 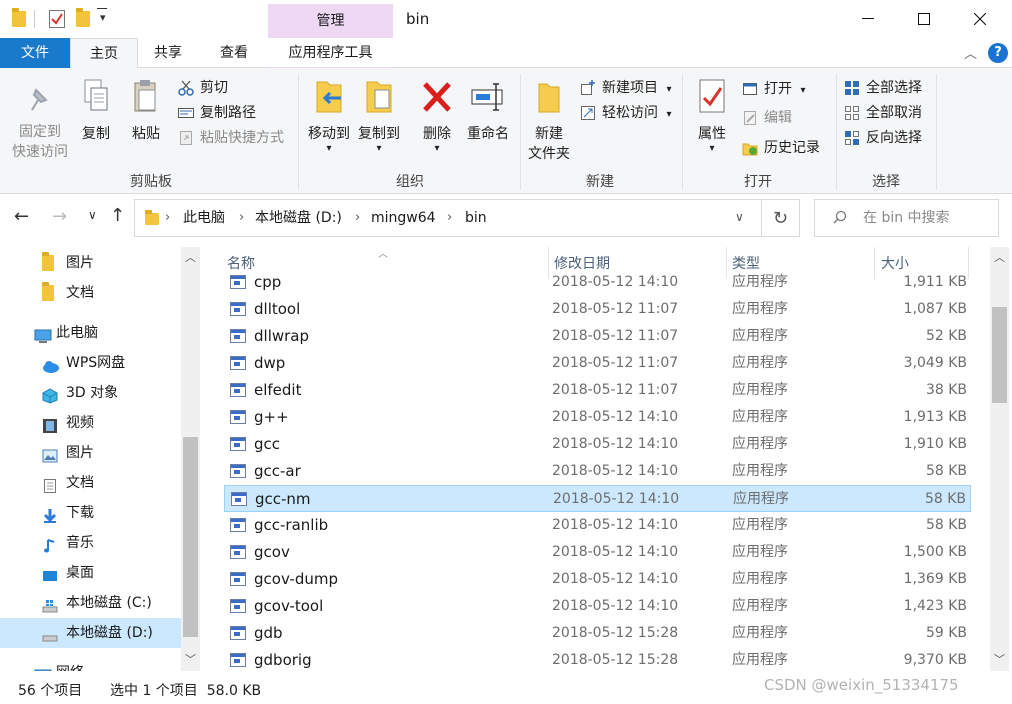 I want to click on file-list-scrollbar-thumb, so click(x=999, y=355).